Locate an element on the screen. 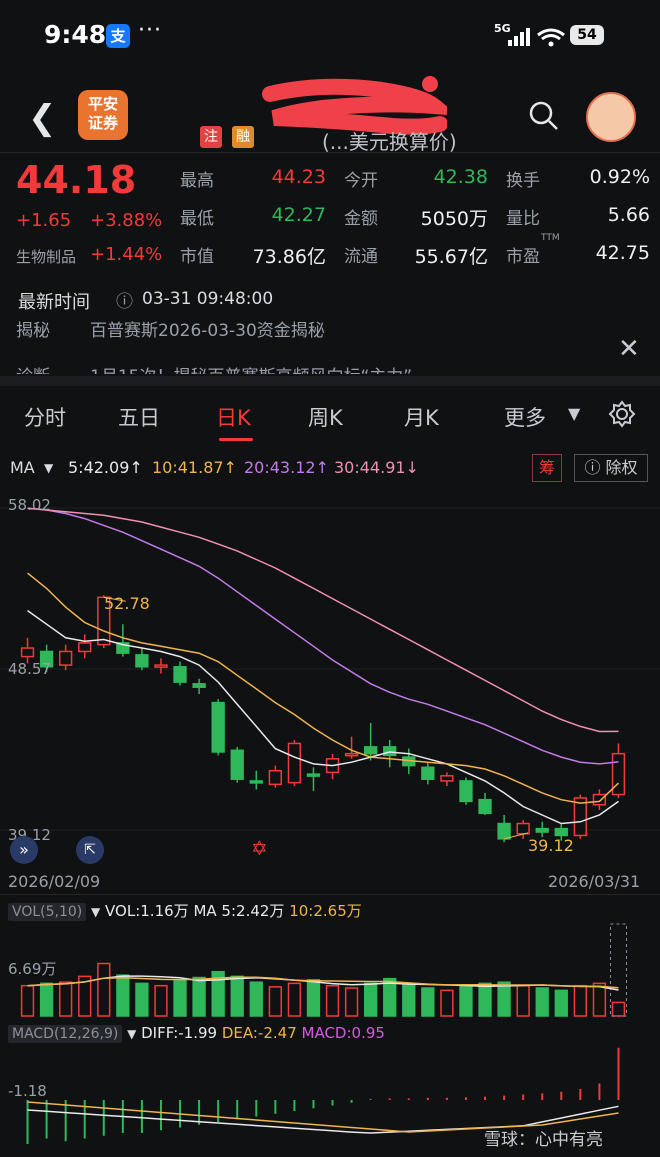 This screenshot has width=660, height=1157. more-dropdown-icon: ▼ is located at coordinates (574, 413).